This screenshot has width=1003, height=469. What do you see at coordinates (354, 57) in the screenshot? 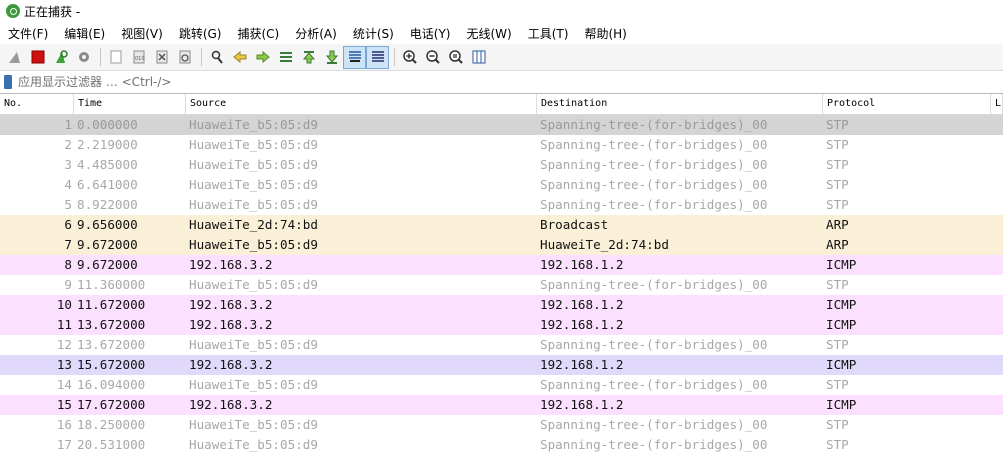
I see `autoscroll-icon` at bounding box center [354, 57].